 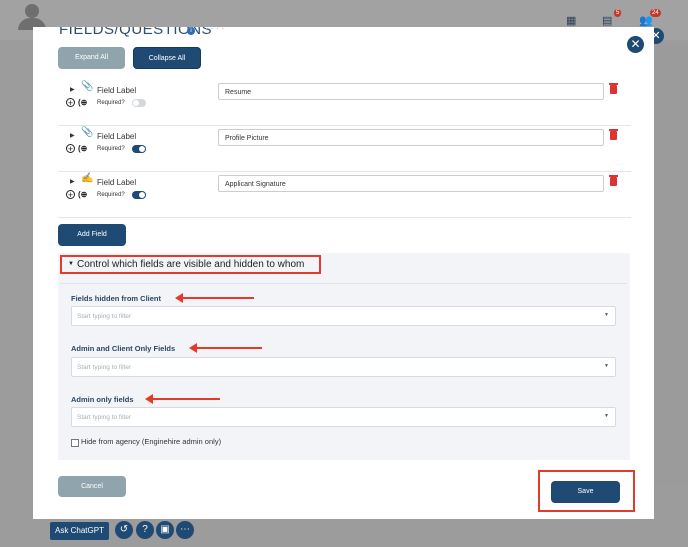 I want to click on field-label-input: Applicant Signature, so click(x=411, y=183).